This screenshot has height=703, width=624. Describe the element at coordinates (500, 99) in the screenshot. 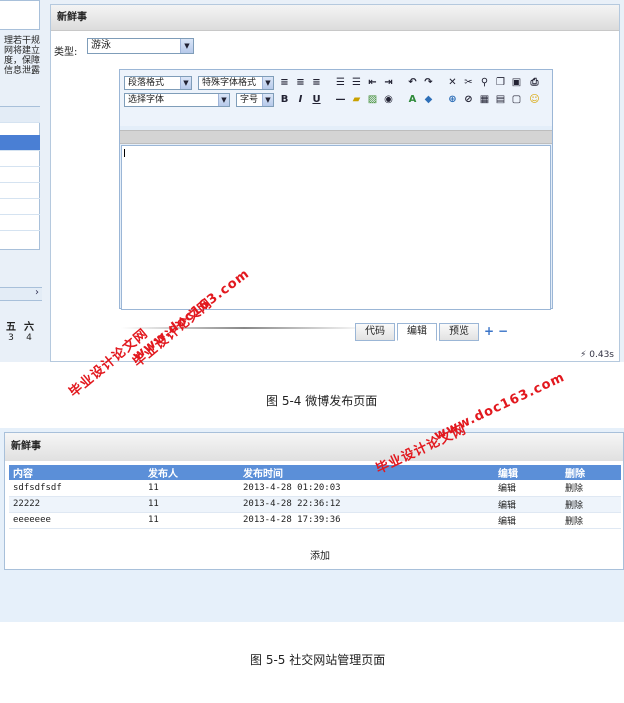

I see `layer-icon: ▤` at that location.